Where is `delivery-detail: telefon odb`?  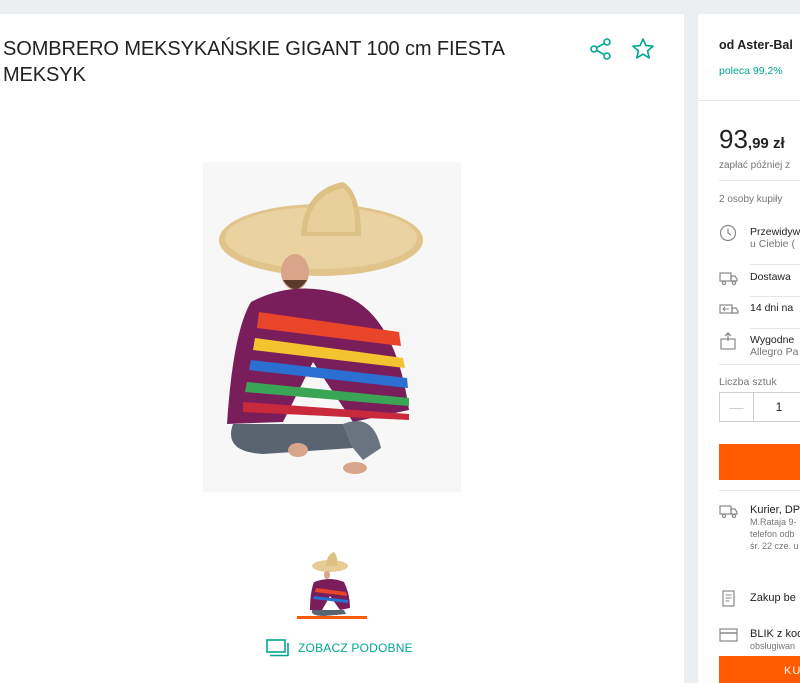
delivery-detail: telefon odb is located at coordinates (772, 534).